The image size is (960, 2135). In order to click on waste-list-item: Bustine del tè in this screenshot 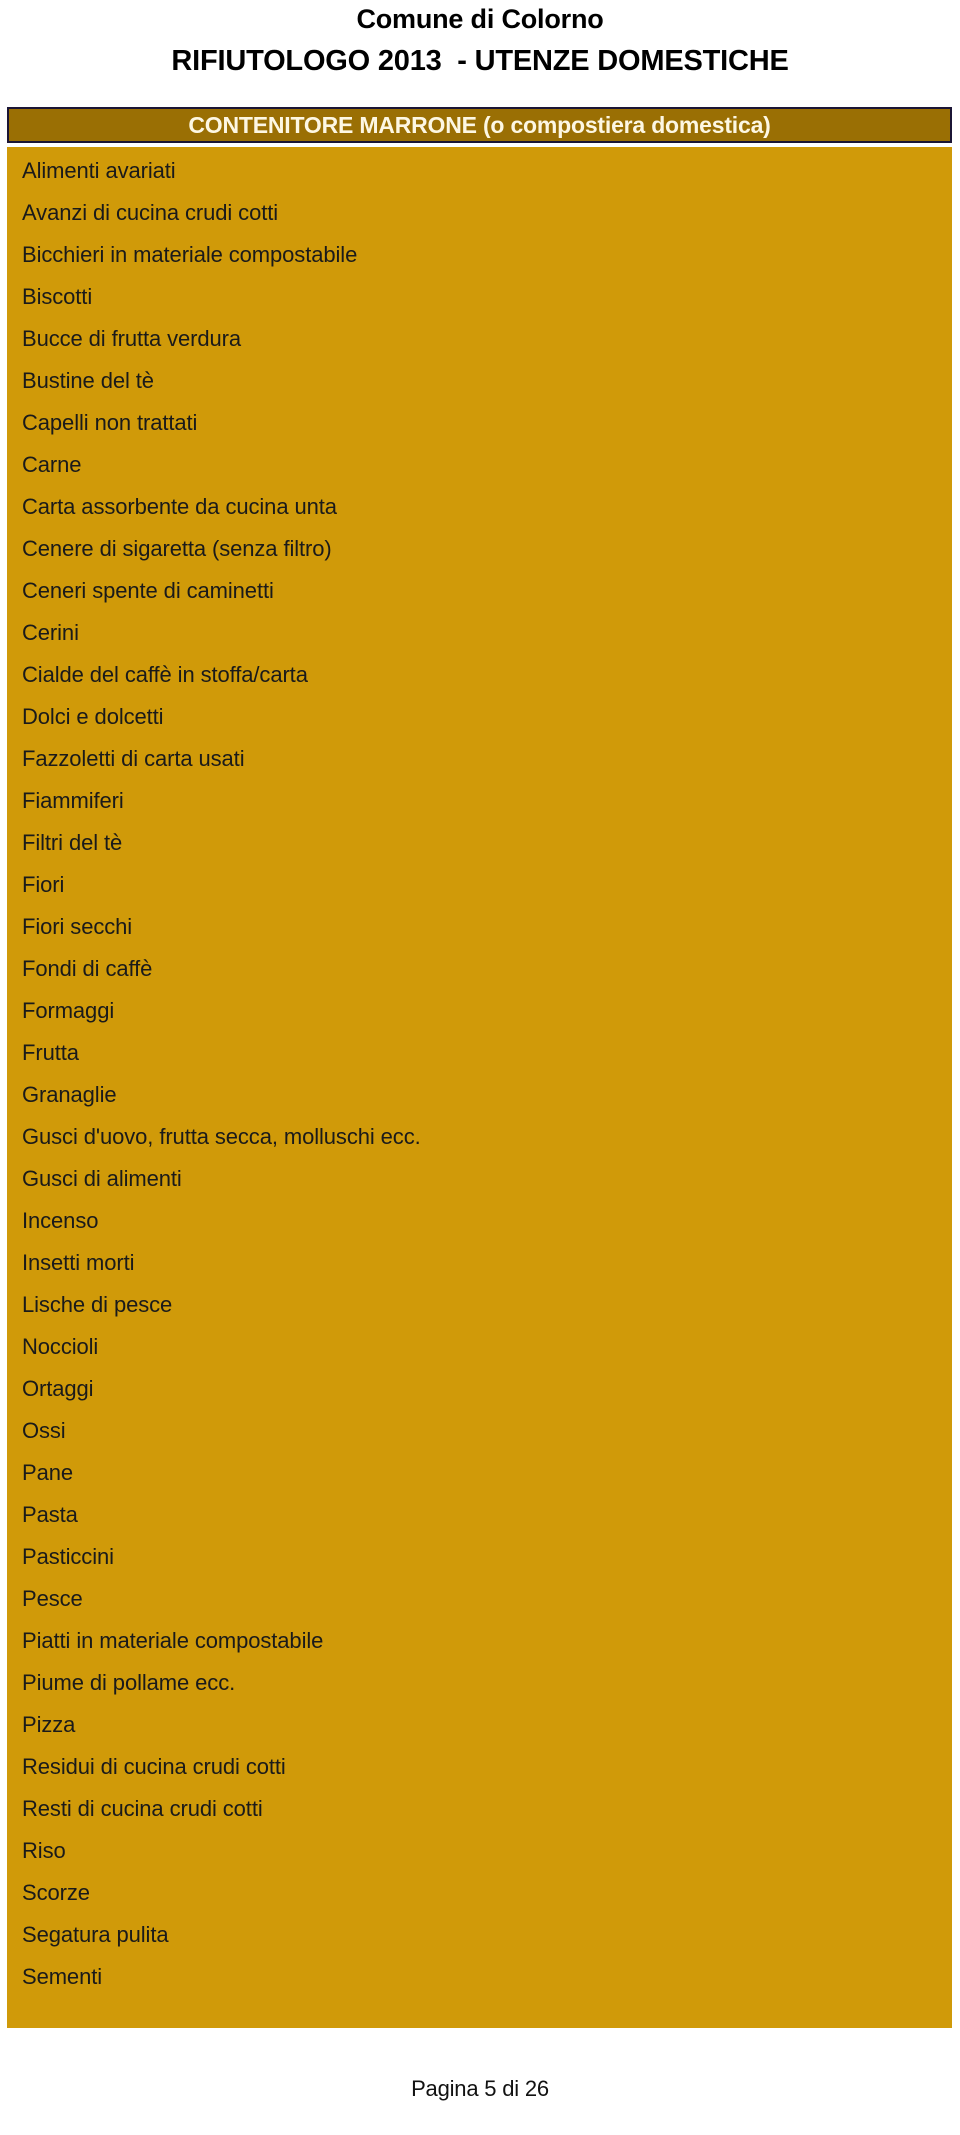, I will do `click(88, 380)`.